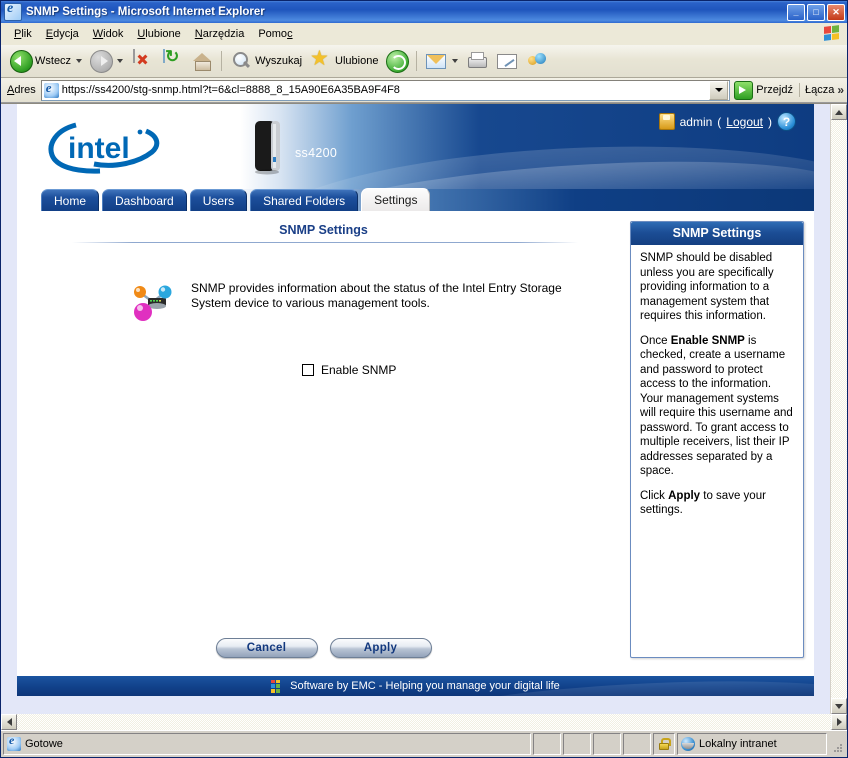 Image resolution: width=848 pixels, height=758 pixels. Describe the element at coordinates (325, 242) in the screenshot. I see `title-divider` at that location.